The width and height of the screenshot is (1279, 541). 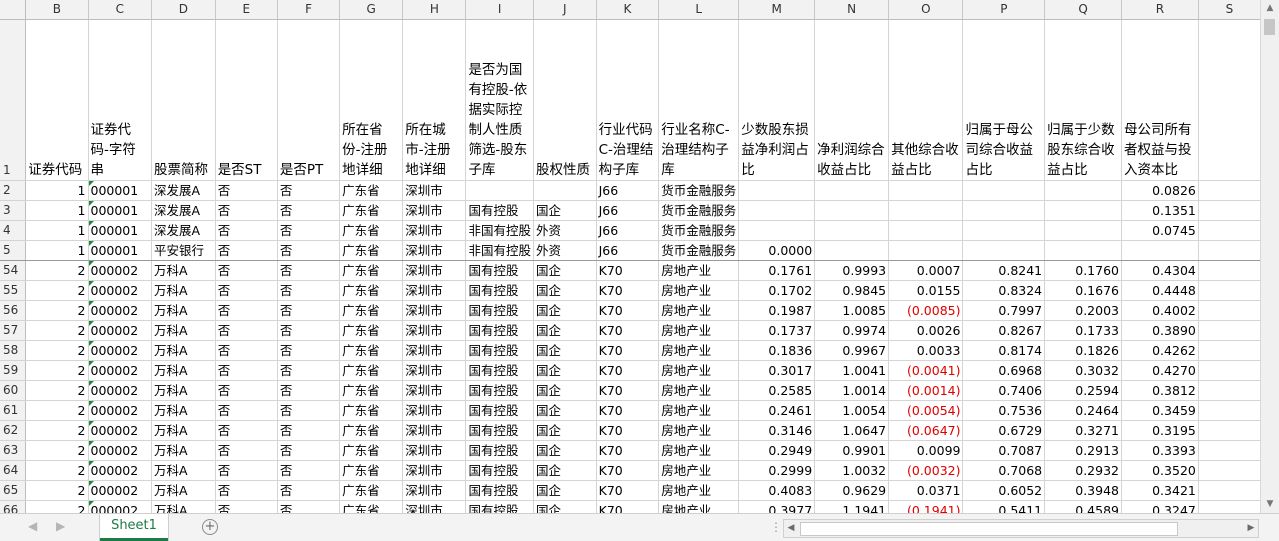 What do you see at coordinates (1160, 230) in the screenshot?
I see `cell: 0.0745` at bounding box center [1160, 230].